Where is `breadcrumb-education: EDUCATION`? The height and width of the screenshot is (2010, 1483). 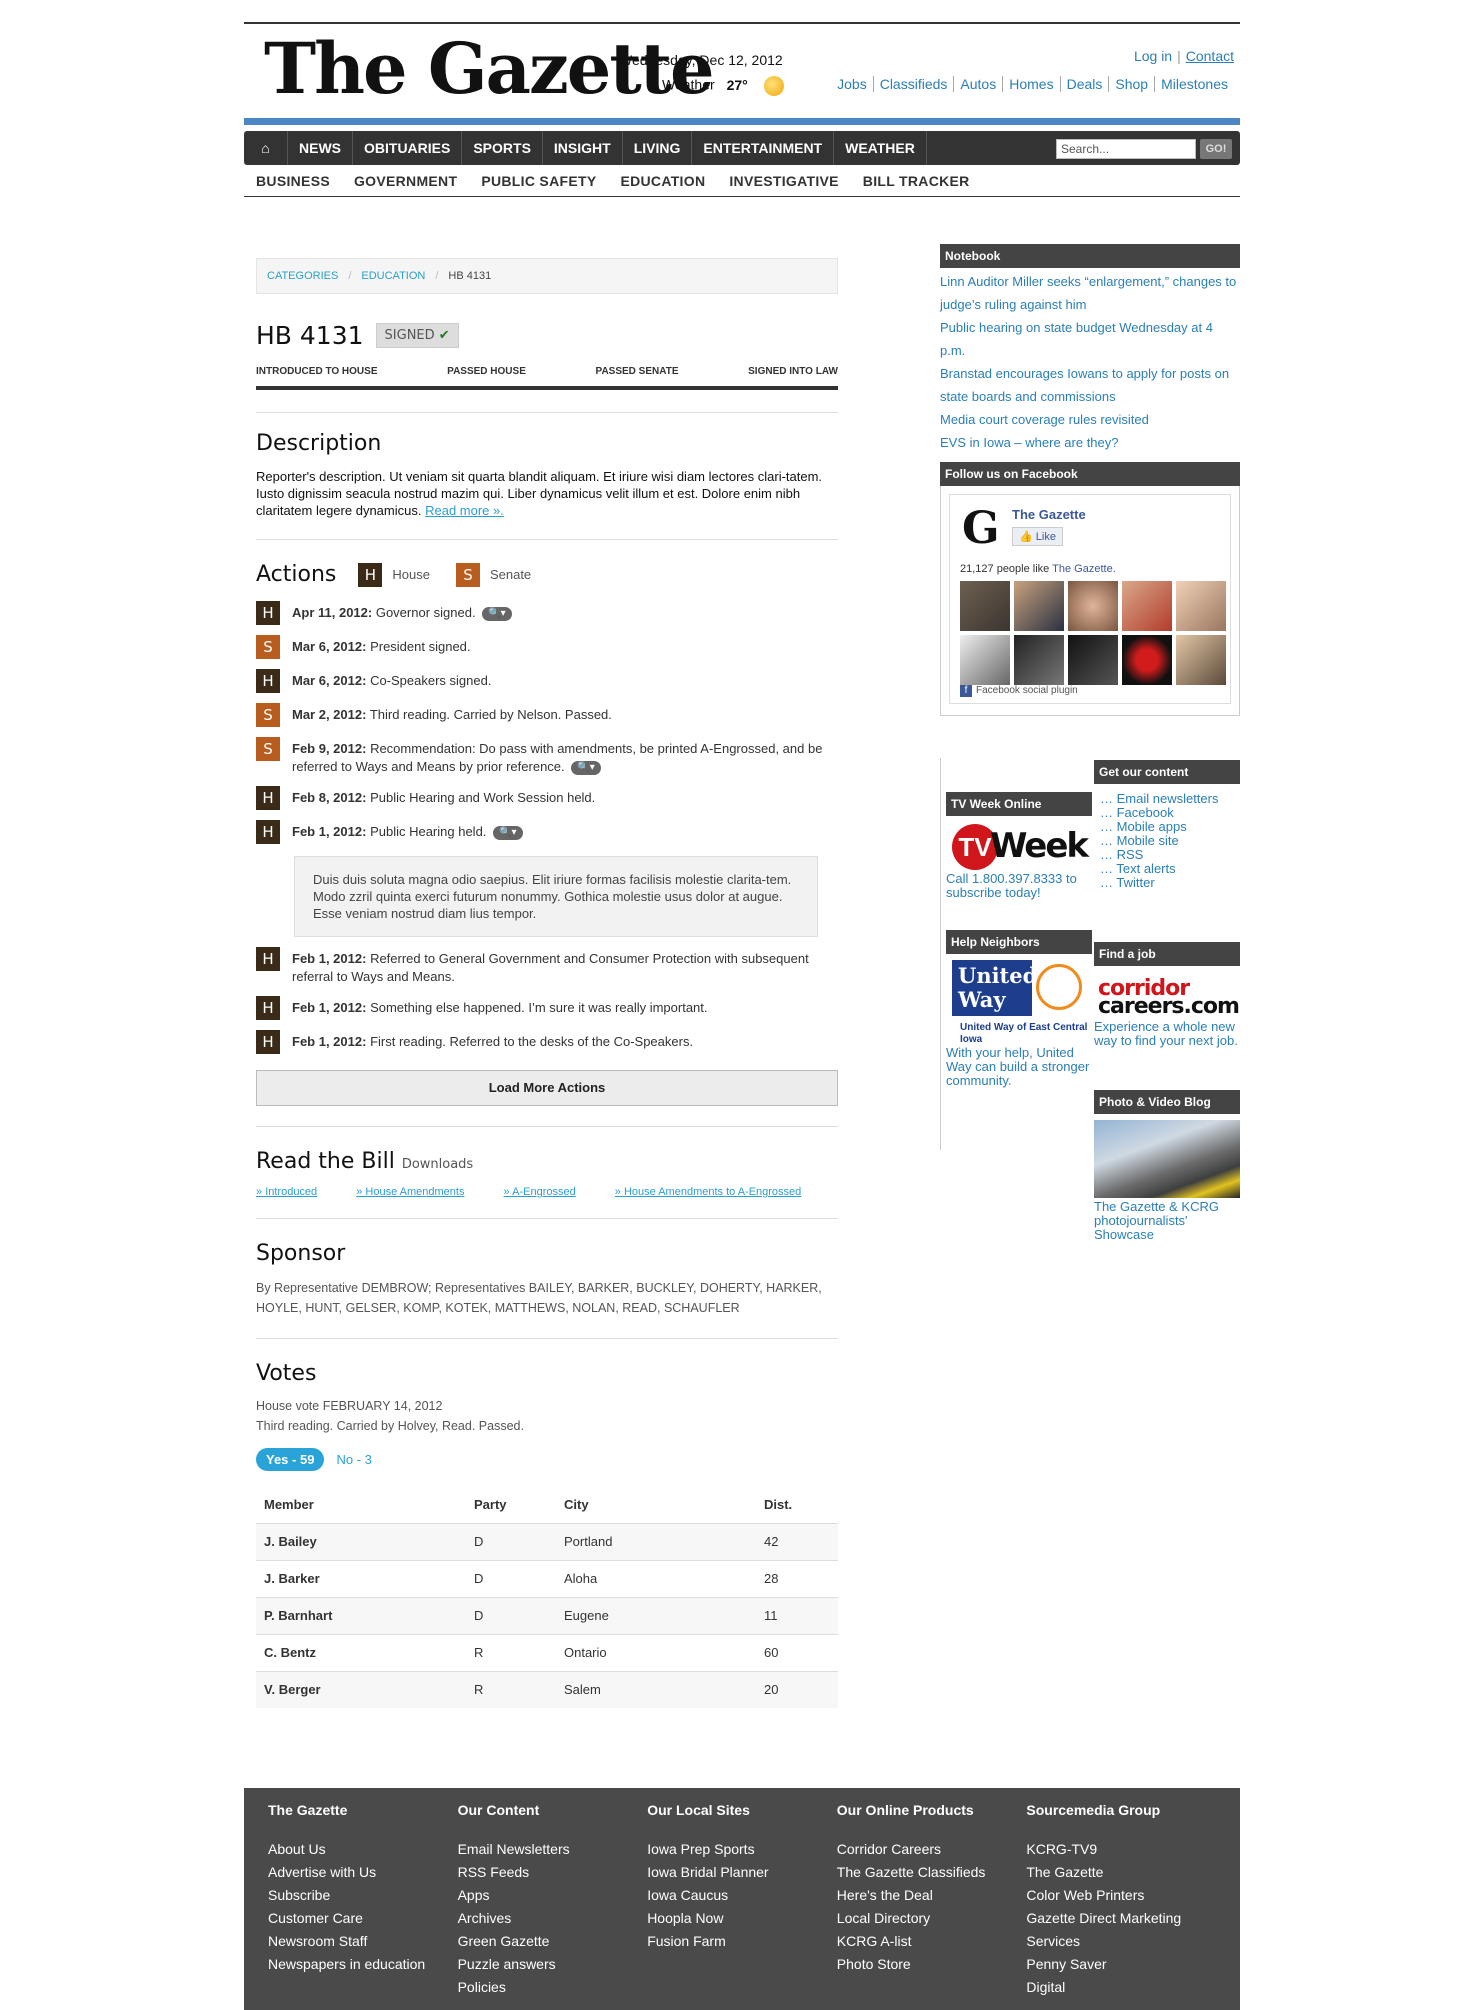
breadcrumb-education: EDUCATION is located at coordinates (393, 276).